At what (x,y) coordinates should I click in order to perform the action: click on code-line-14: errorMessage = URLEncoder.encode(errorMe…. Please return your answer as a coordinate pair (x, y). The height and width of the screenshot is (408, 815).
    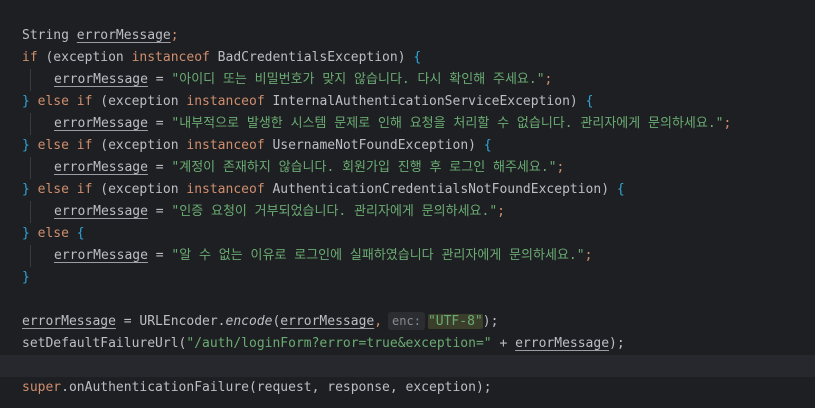
    Looking at the image, I should click on (407, 322).